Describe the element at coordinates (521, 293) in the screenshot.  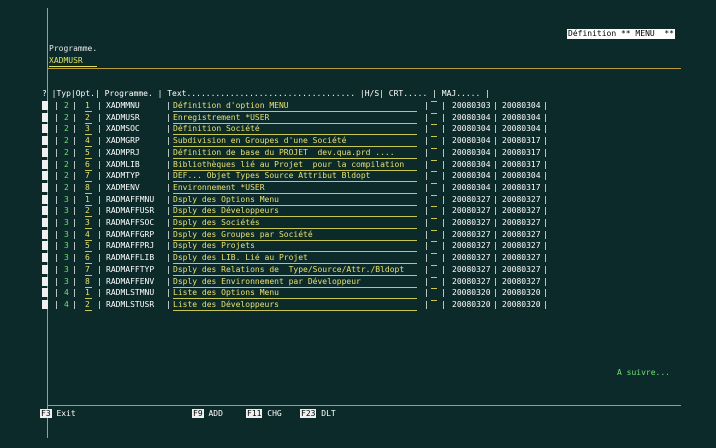
I see `row-maj: 20080320` at that location.